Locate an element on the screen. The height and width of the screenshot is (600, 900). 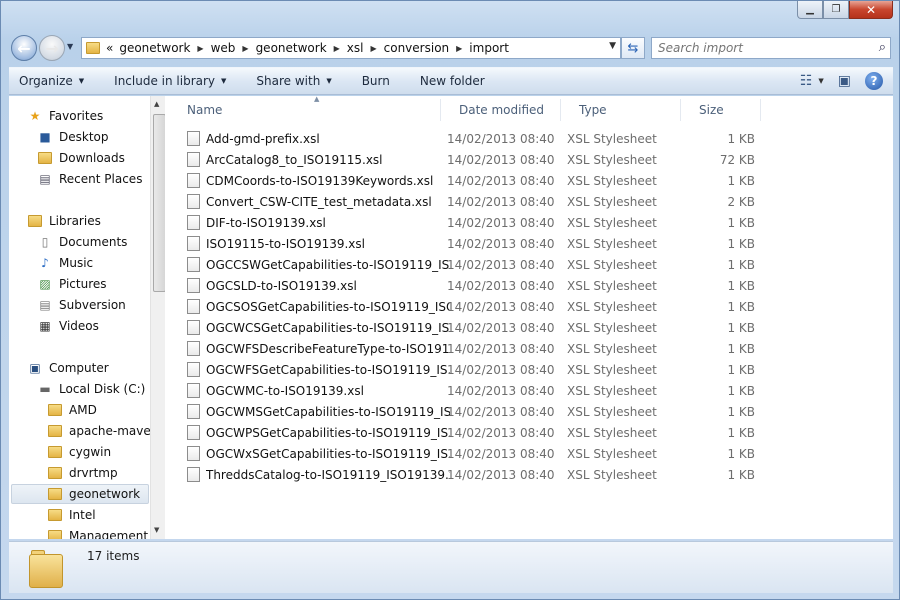
breadcrumb-import: import is located at coordinates (489, 48).